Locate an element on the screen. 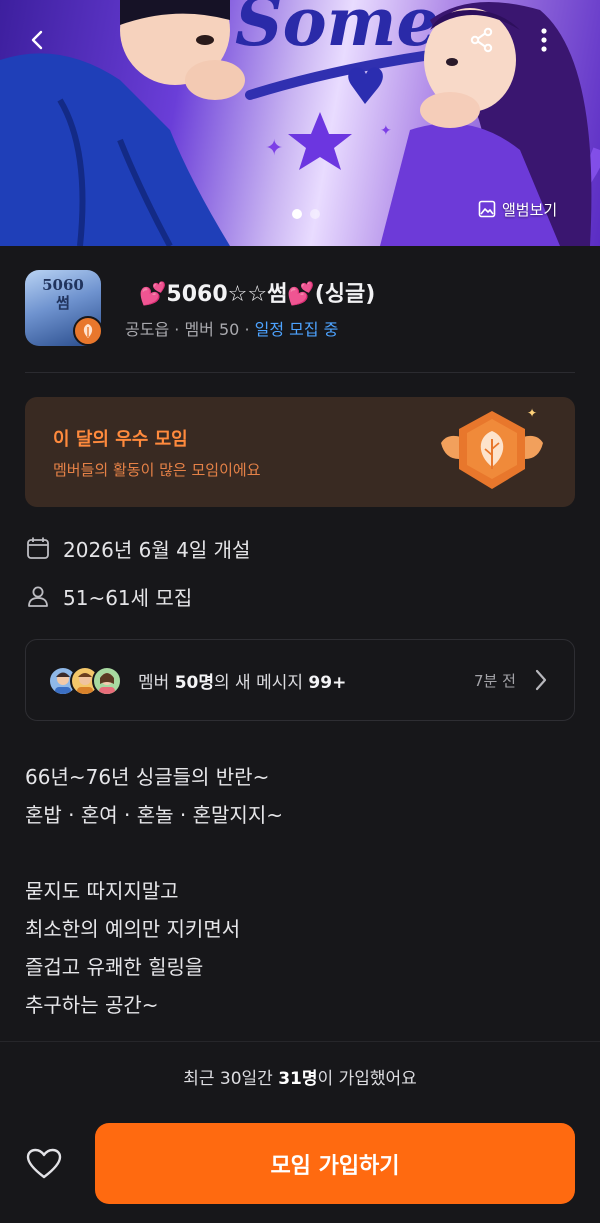 The width and height of the screenshot is (600, 1223). club-location: 공도읍 is located at coordinates (147, 329).